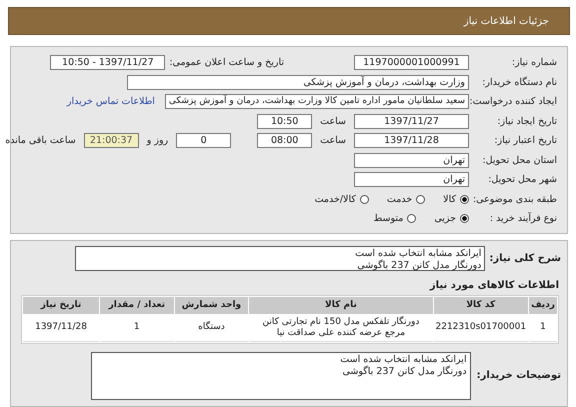  I want to click on radio-option: جزیی, so click(451, 218).